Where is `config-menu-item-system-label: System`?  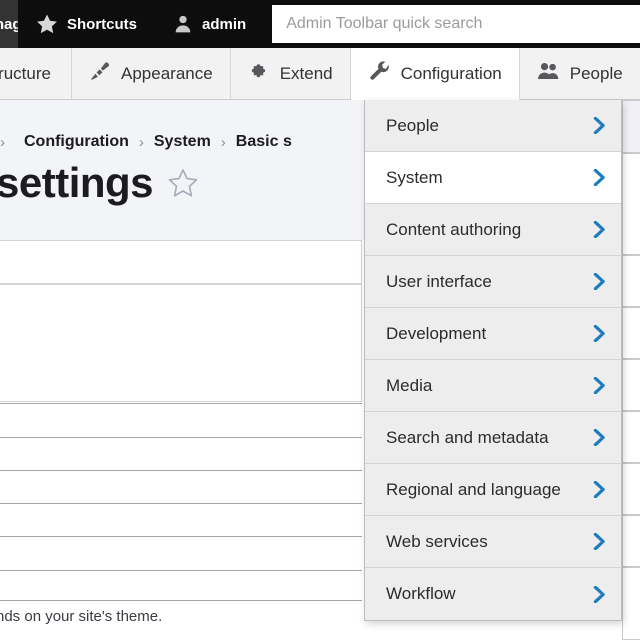 config-menu-item-system-label: System is located at coordinates (414, 177).